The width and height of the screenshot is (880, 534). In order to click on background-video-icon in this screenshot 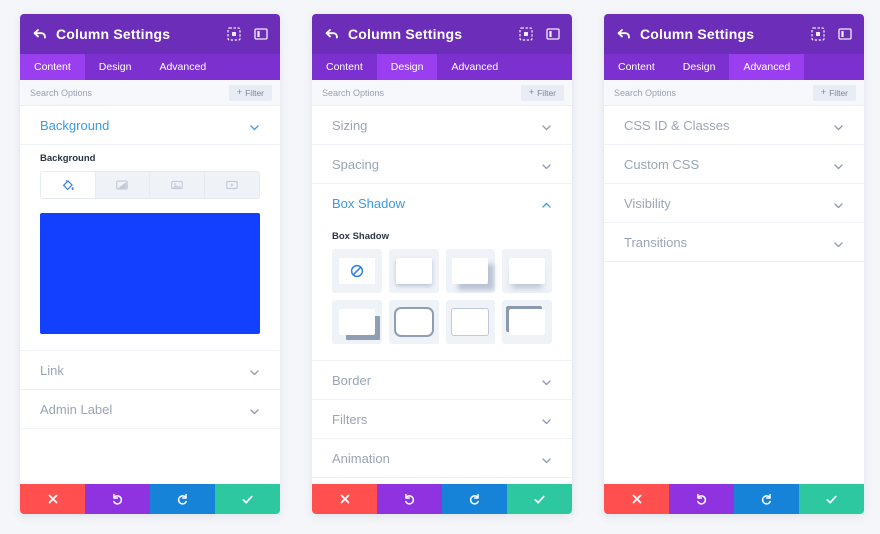, I will do `click(231, 185)`.